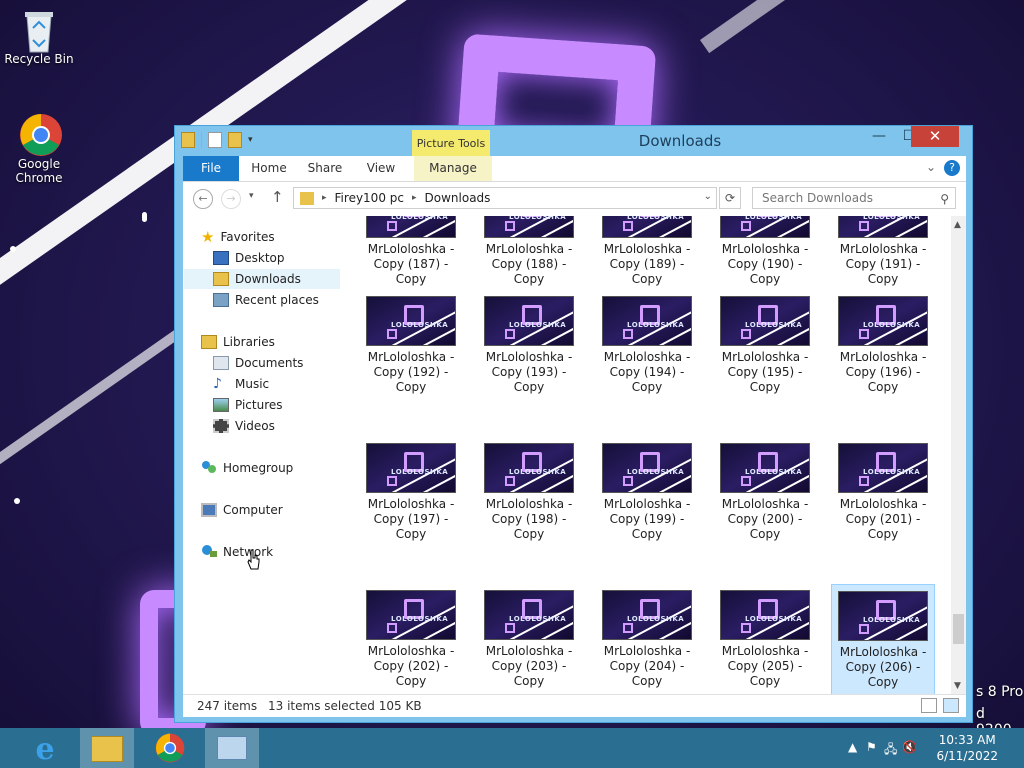  I want to click on downloads-folder-icon, so click(221, 279).